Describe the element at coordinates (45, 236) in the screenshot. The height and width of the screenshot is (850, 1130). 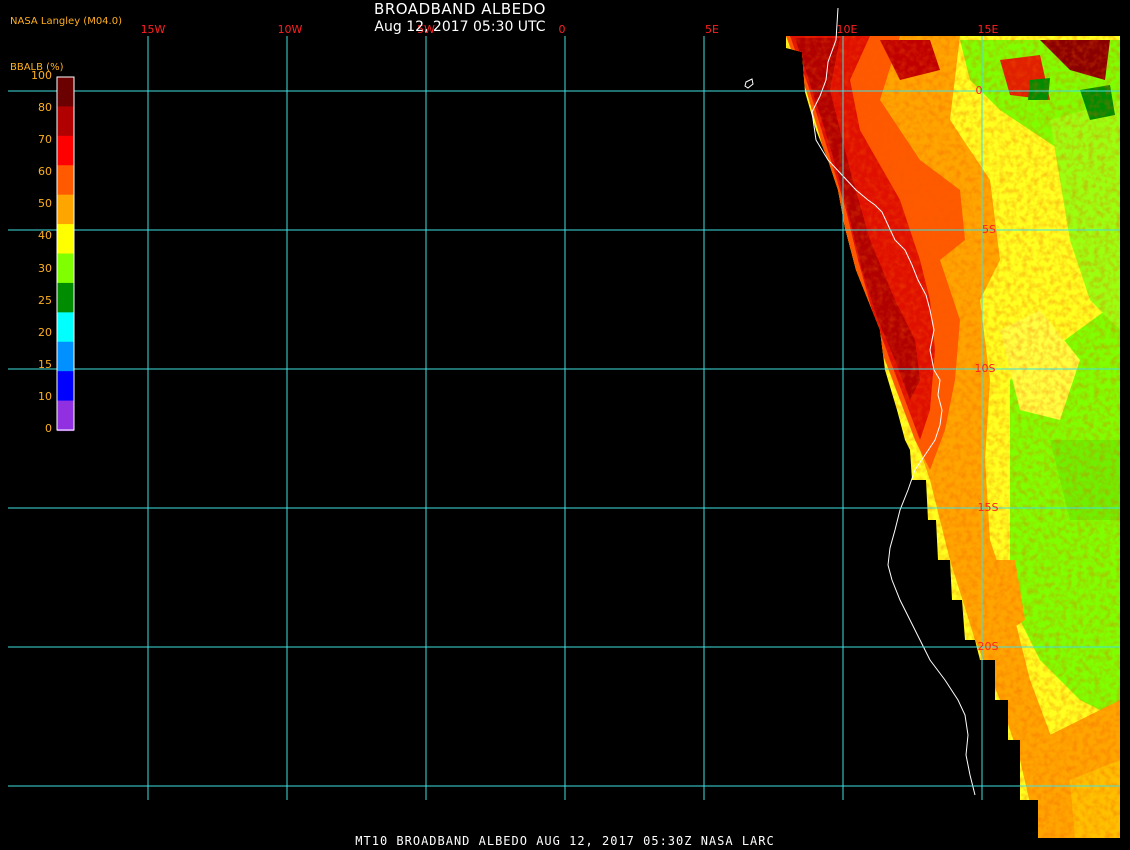
I see `legend-tick-label: 40` at that location.